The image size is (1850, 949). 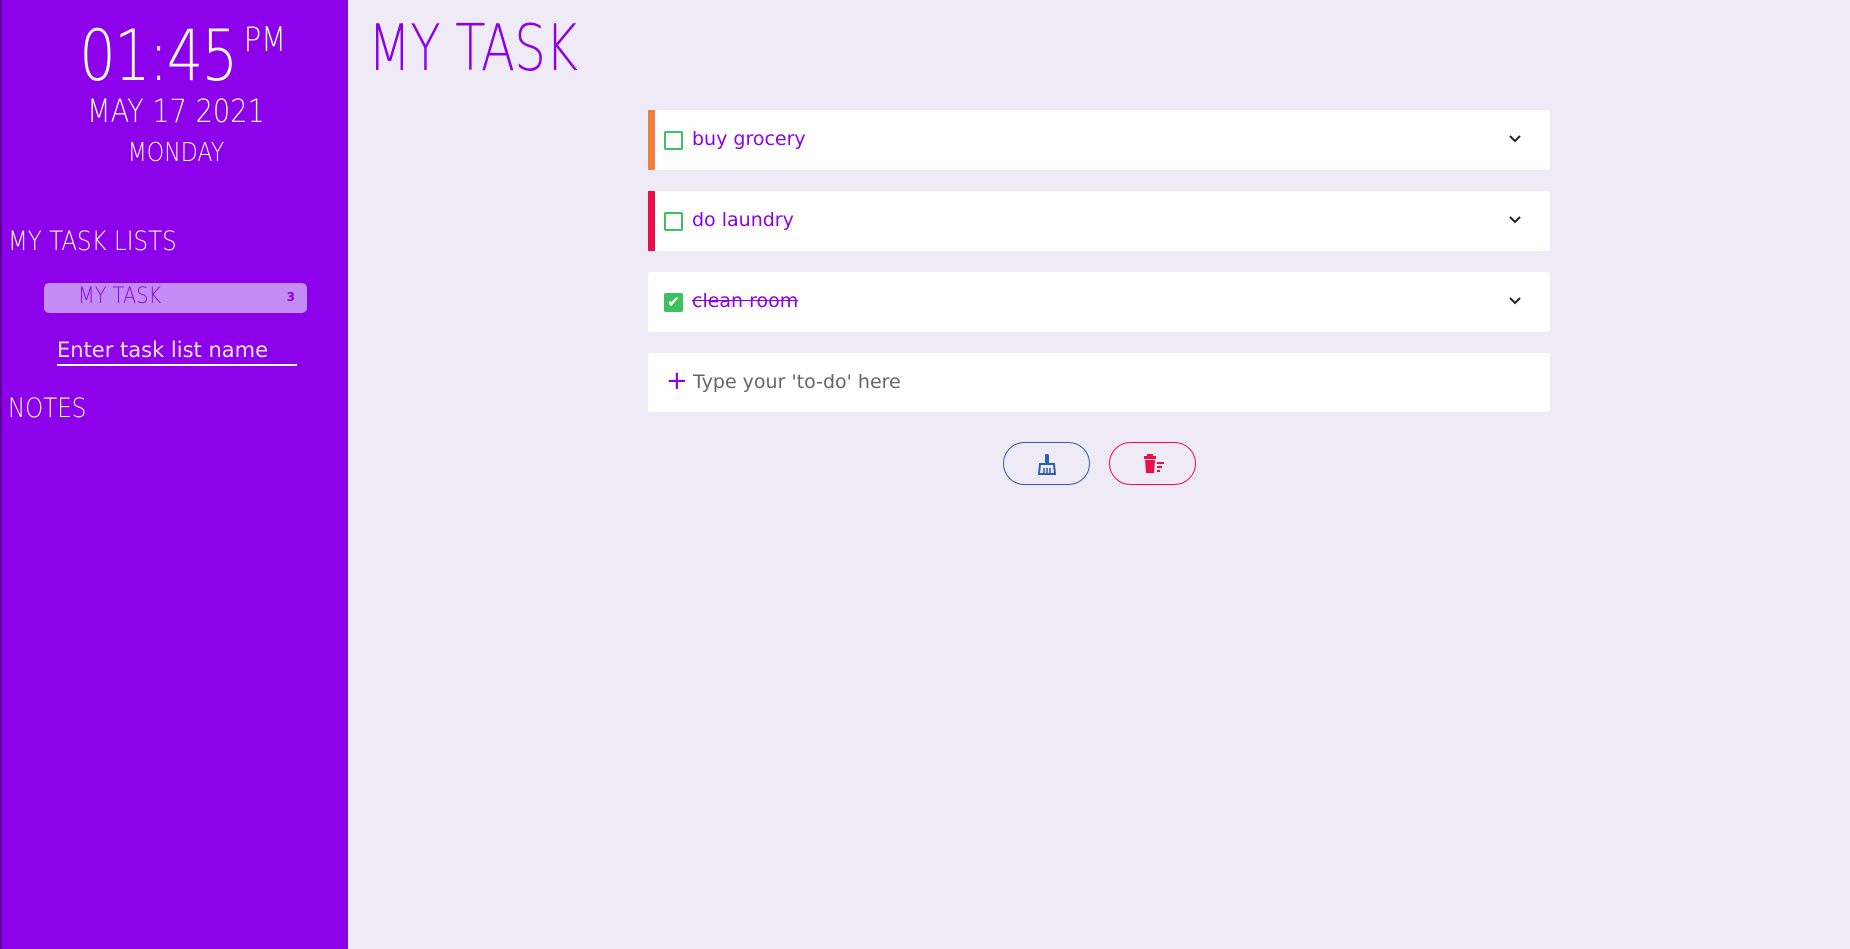 I want to click on notes-heading: NOTES, so click(x=47, y=408).